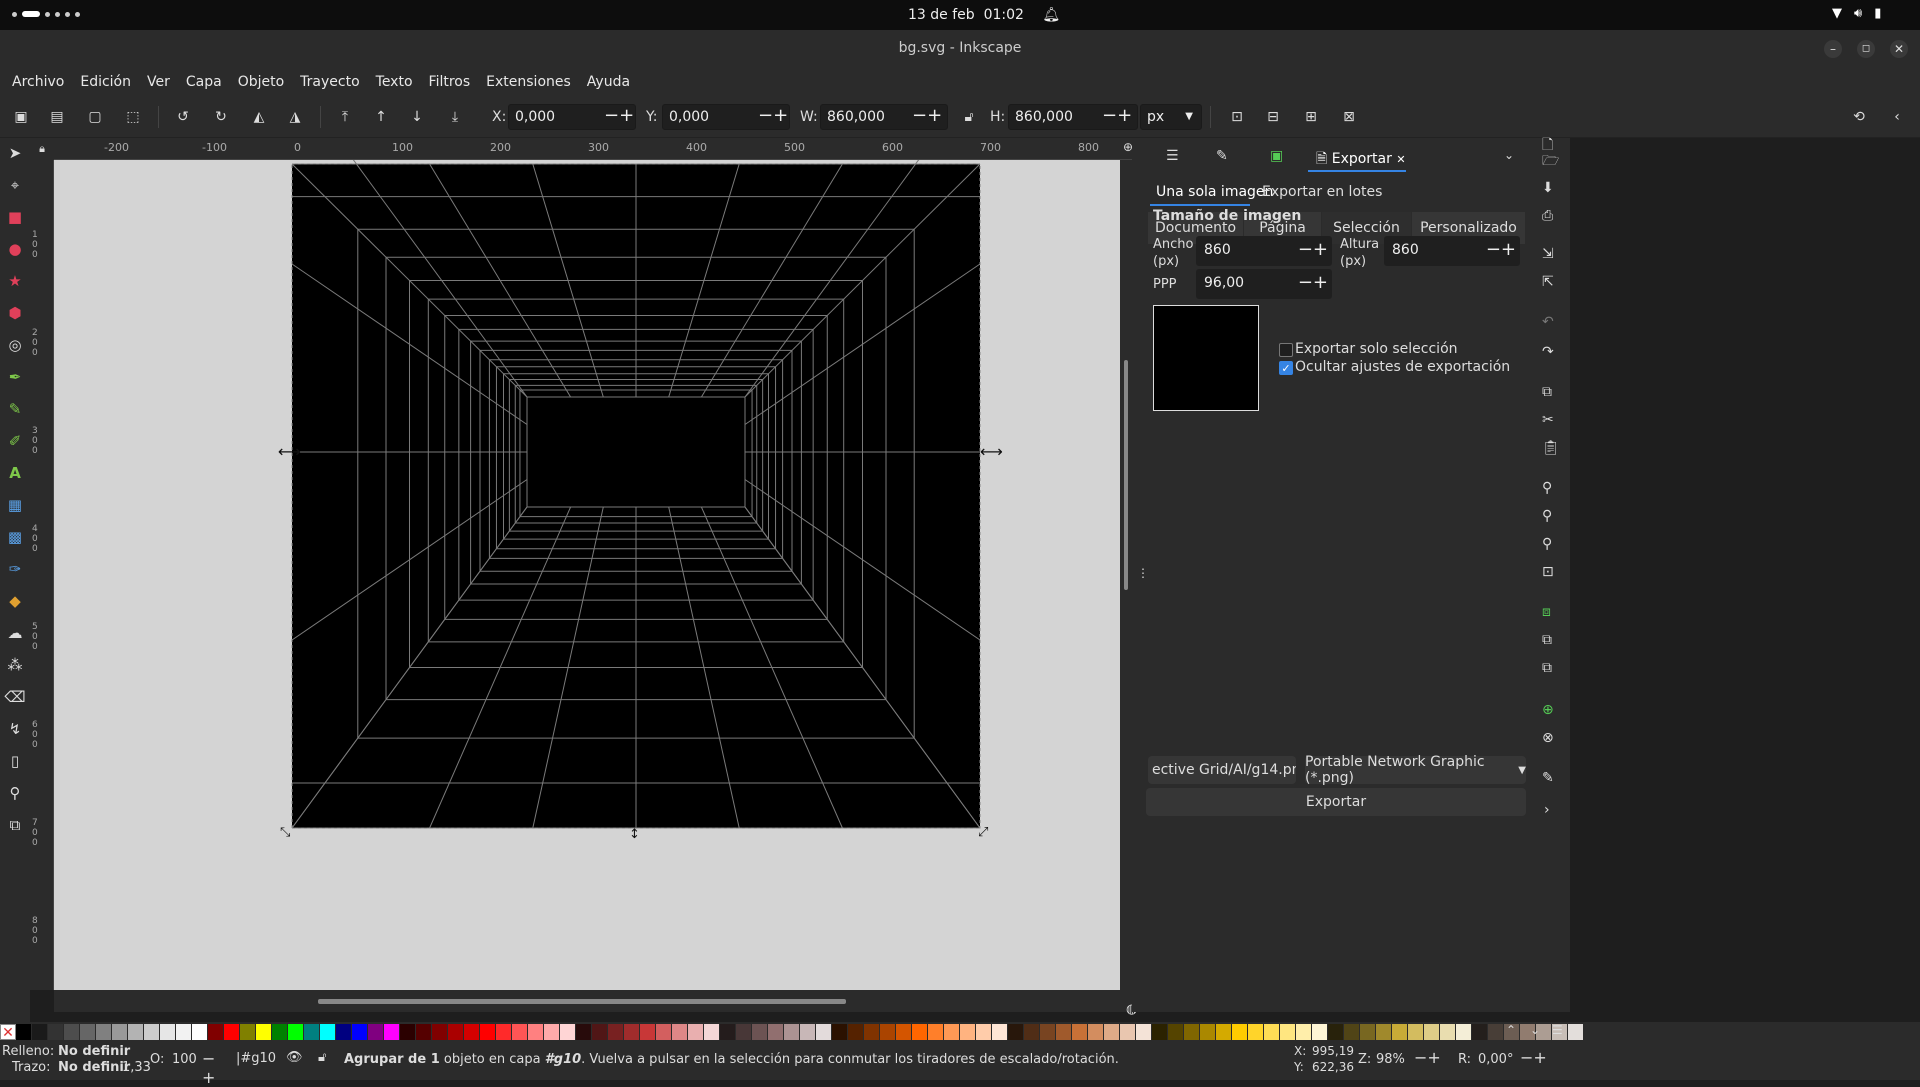 The height and width of the screenshot is (1087, 1920). Describe the element at coordinates (1276, 156) in the screenshot. I see `document-props-tab-icon: ▣` at that location.